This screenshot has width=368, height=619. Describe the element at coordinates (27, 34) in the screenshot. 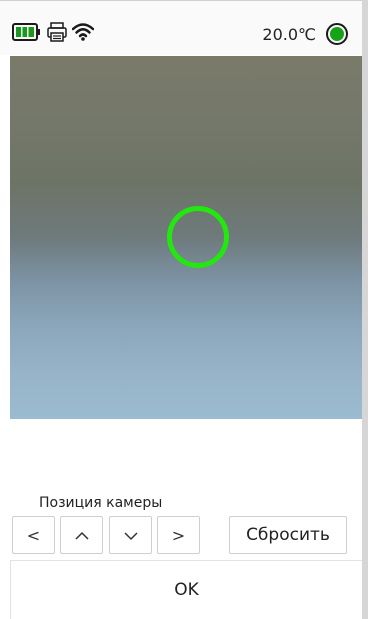

I see `battery-icon` at that location.